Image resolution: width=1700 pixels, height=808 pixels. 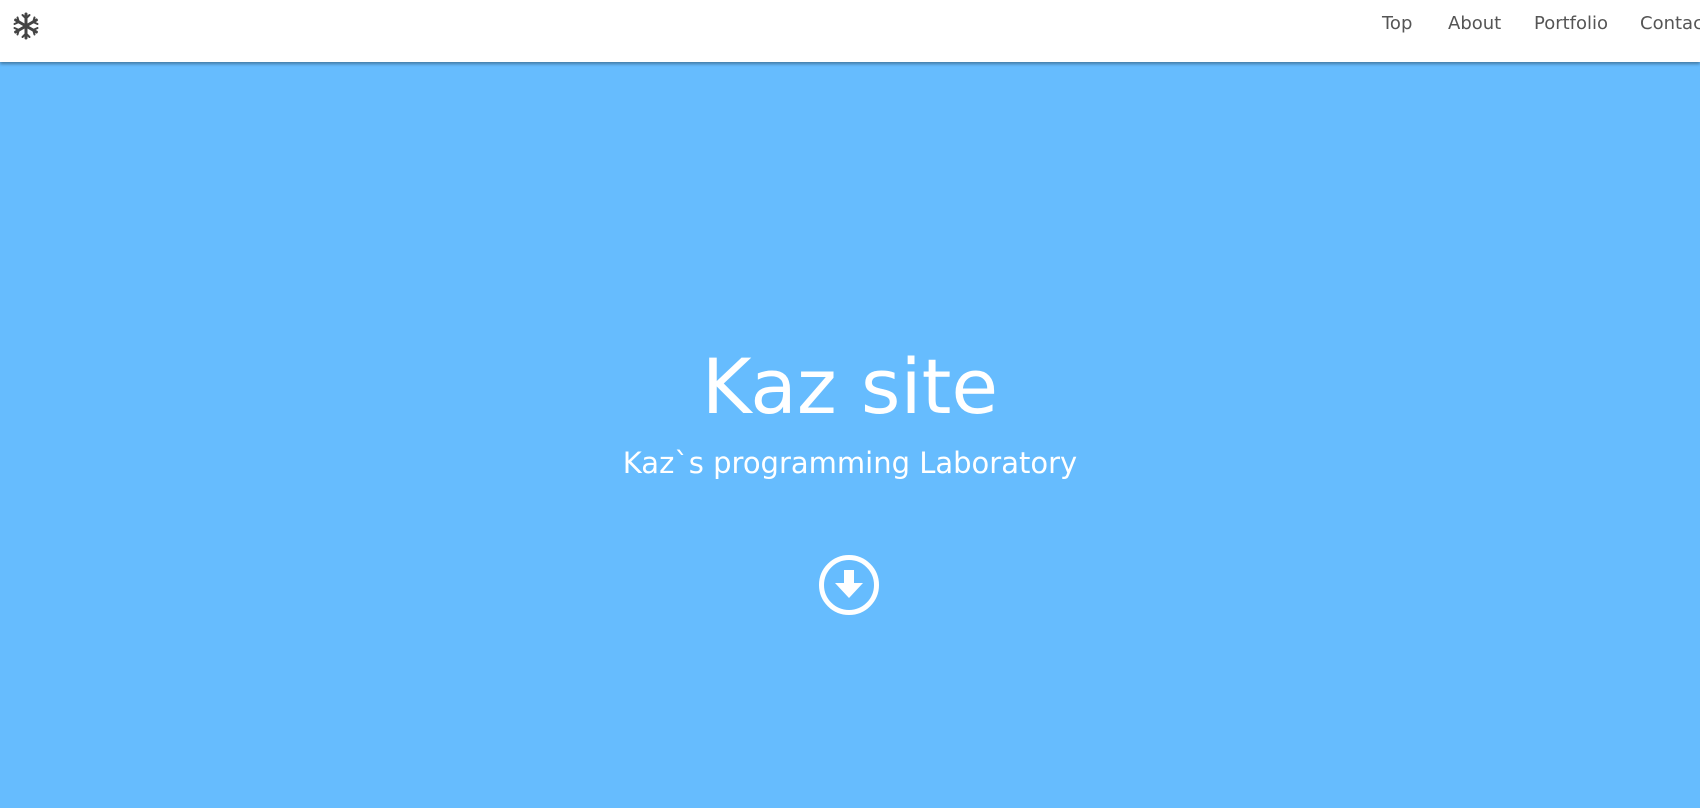 I want to click on hero-title: Kaz site, so click(x=850, y=386).